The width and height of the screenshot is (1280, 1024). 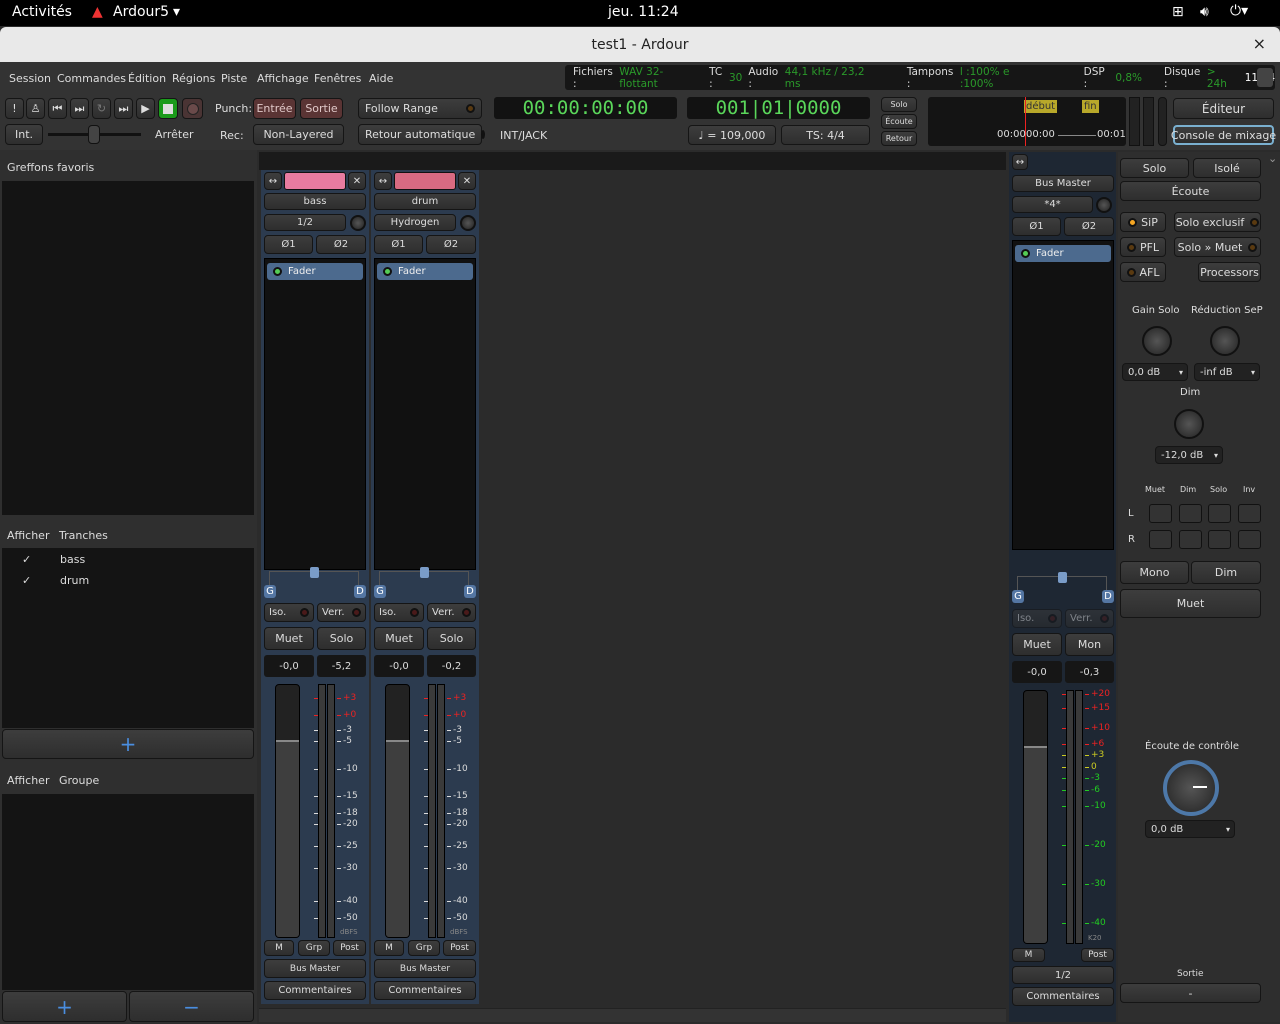 I want to click on remove-group-button: −, so click(x=191, y=1006).